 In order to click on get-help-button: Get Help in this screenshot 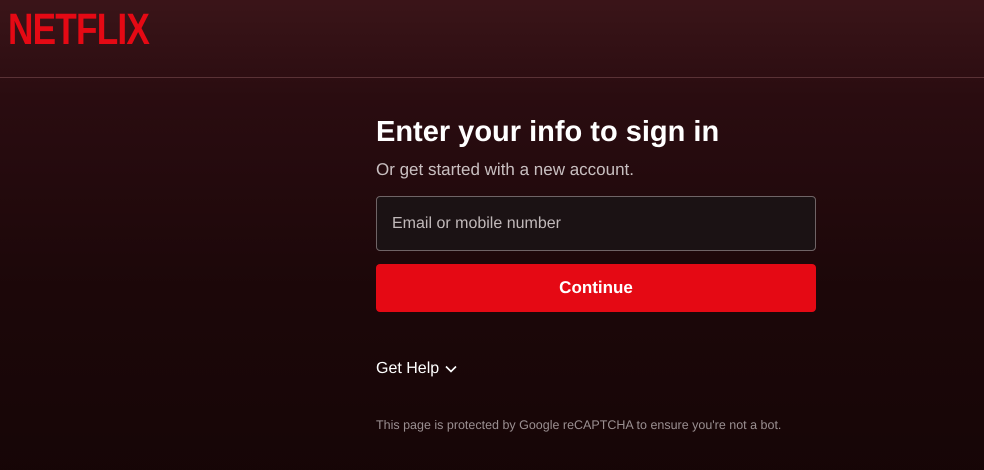, I will do `click(417, 369)`.